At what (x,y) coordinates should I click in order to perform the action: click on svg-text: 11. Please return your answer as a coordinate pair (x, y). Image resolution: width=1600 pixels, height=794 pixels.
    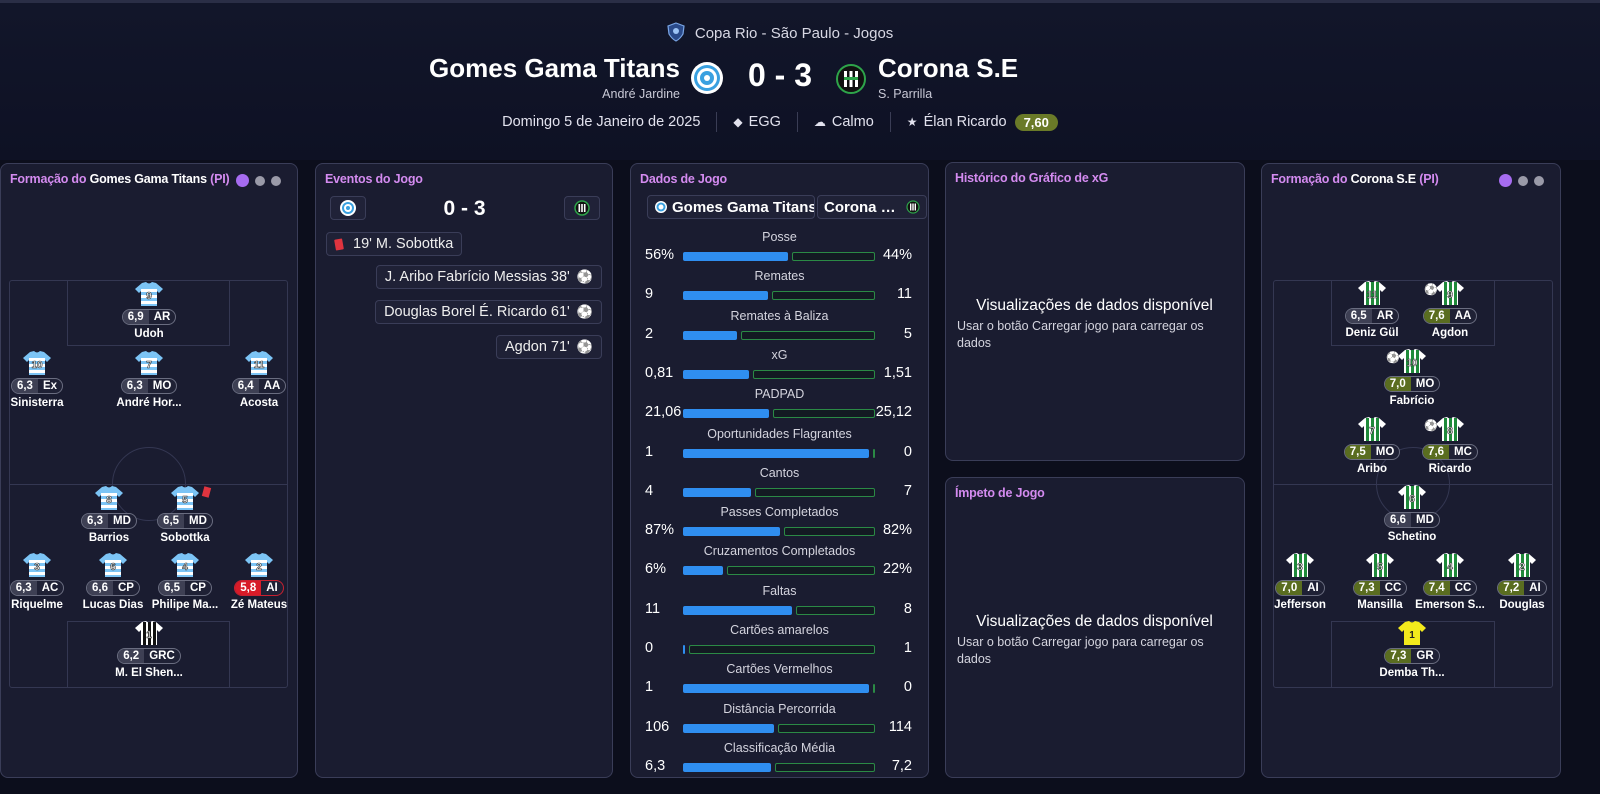
    Looking at the image, I should click on (1372, 295).